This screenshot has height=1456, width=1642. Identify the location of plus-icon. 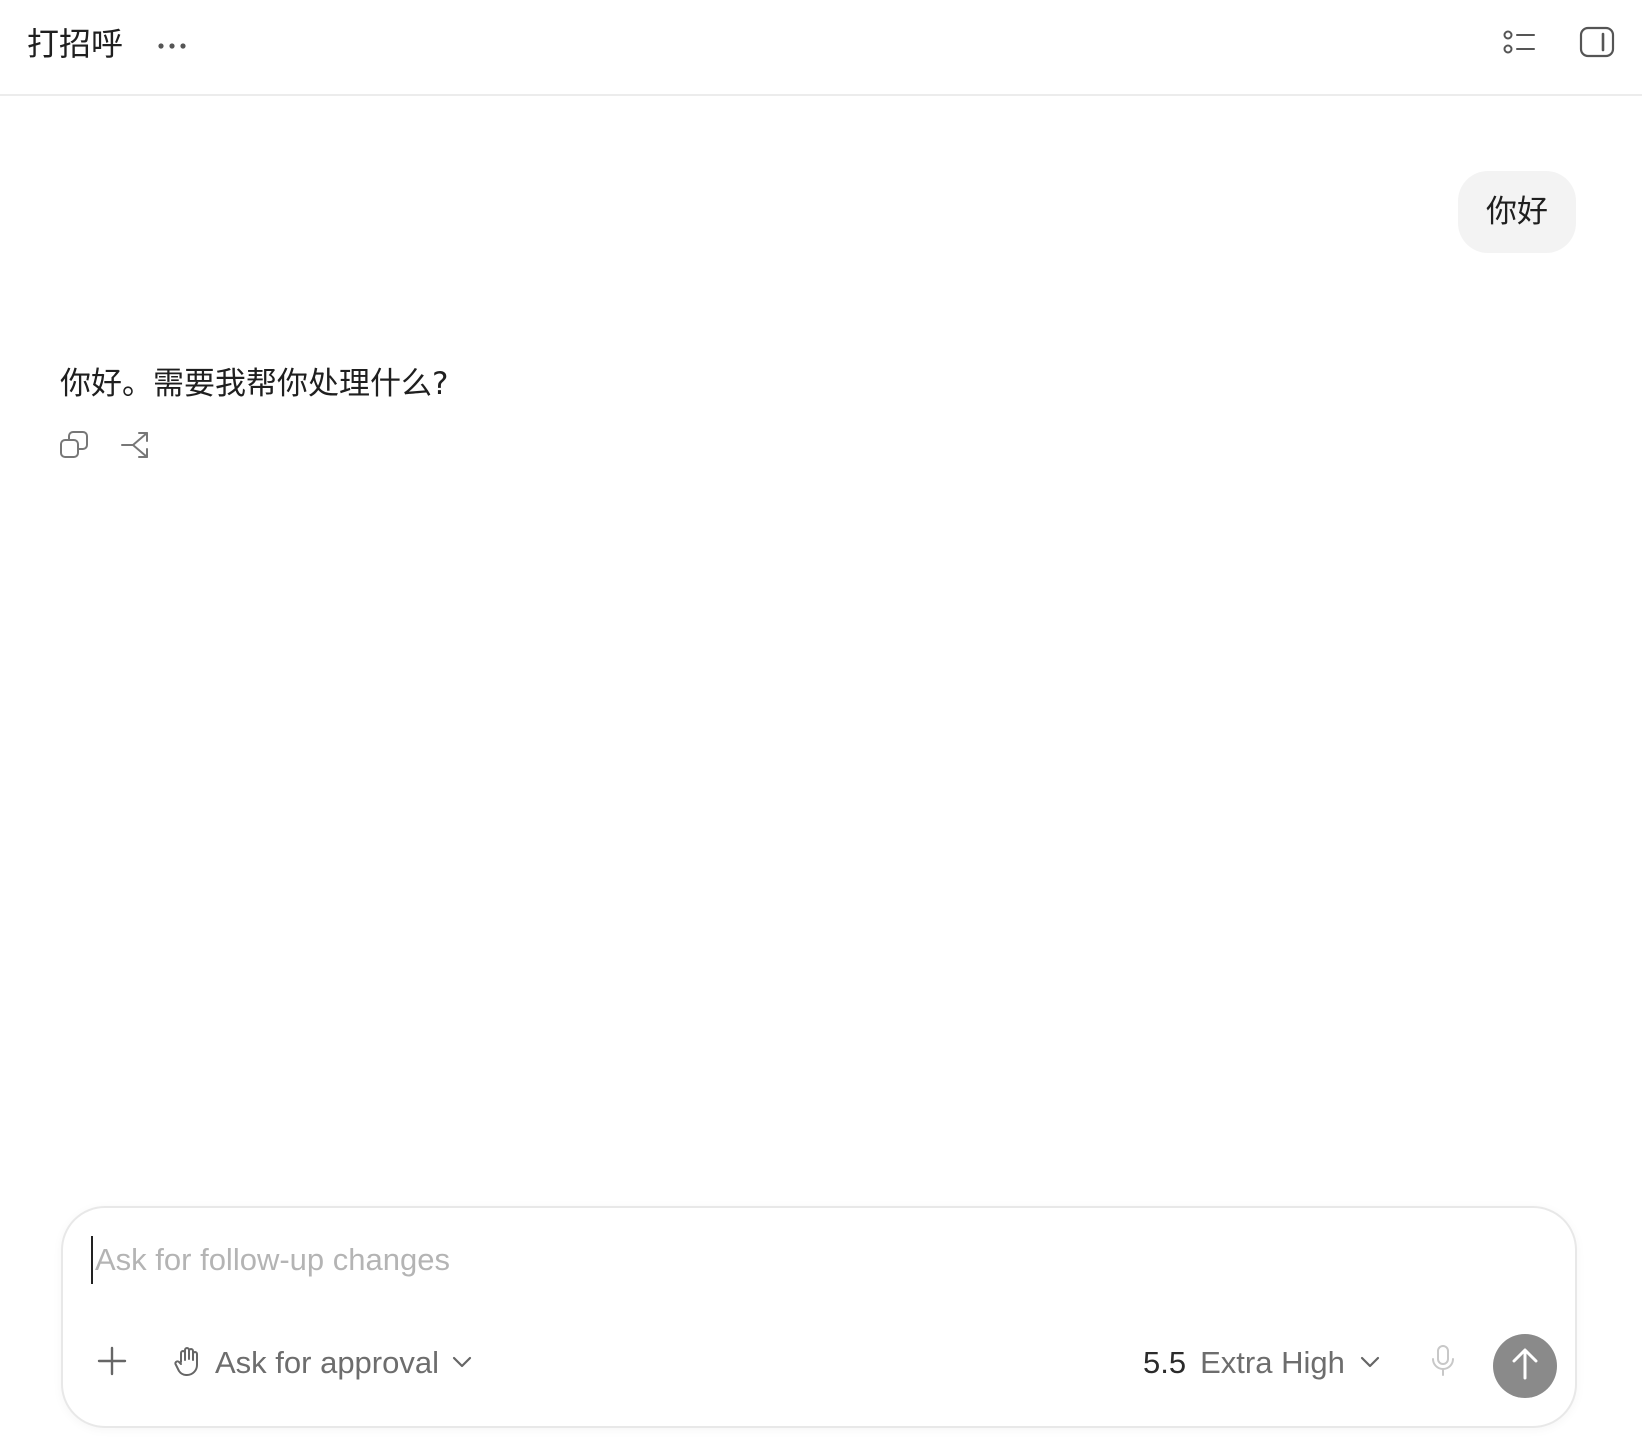
(112, 1363).